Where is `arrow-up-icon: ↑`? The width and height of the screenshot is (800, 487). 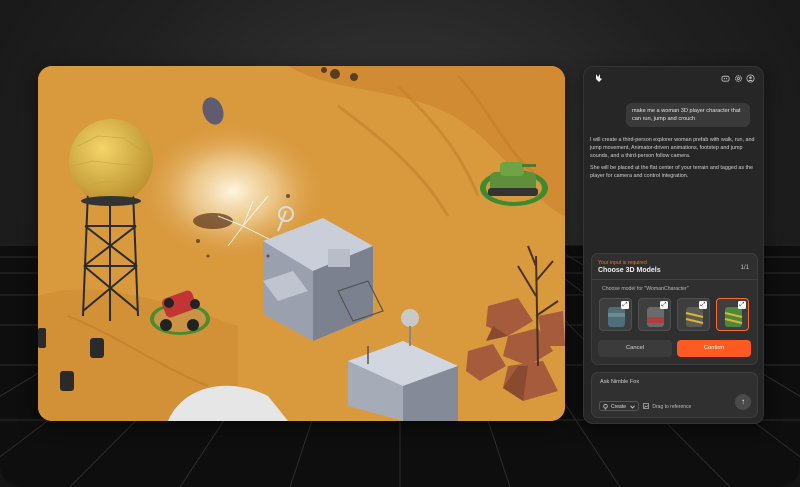
arrow-up-icon: ↑ is located at coordinates (743, 401).